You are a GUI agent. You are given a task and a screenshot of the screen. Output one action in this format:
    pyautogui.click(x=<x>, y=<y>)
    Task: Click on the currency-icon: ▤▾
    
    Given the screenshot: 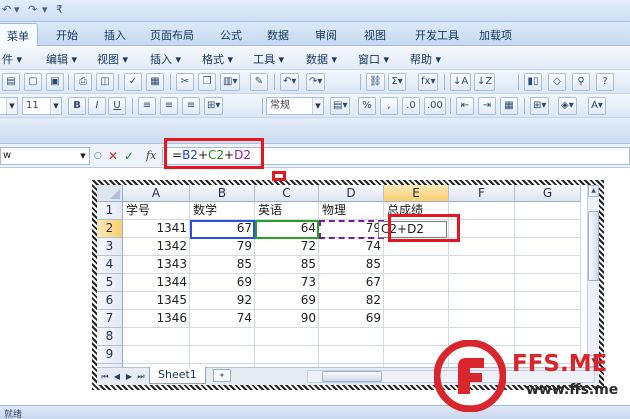 What is the action you would take?
    pyautogui.click(x=340, y=106)
    